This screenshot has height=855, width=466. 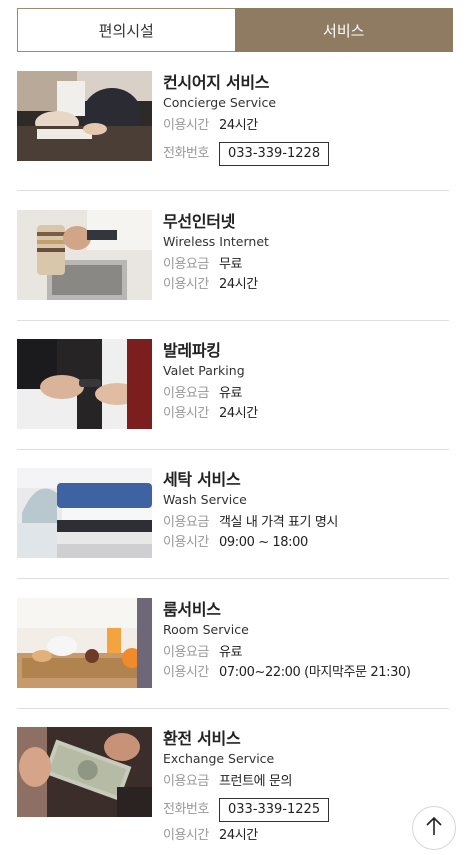 What do you see at coordinates (274, 810) in the screenshot?
I see `phone-link: 033-339-1225` at bounding box center [274, 810].